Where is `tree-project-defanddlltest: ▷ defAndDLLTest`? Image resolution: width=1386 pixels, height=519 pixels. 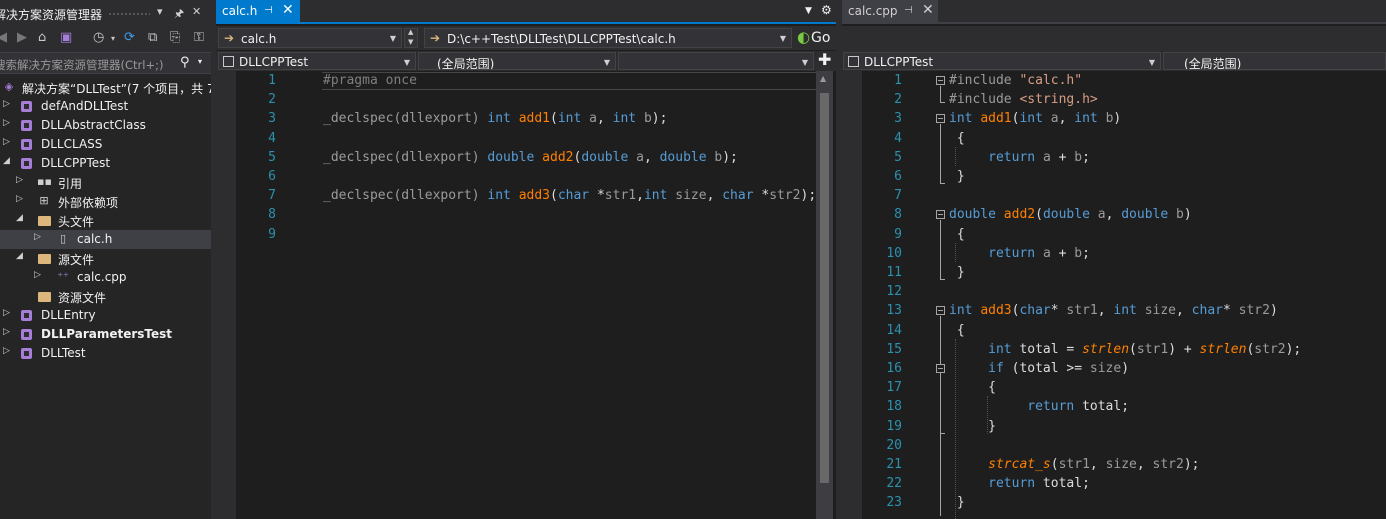 tree-project-defanddlltest: ▷ defAndDLLTest is located at coordinates (105, 106).